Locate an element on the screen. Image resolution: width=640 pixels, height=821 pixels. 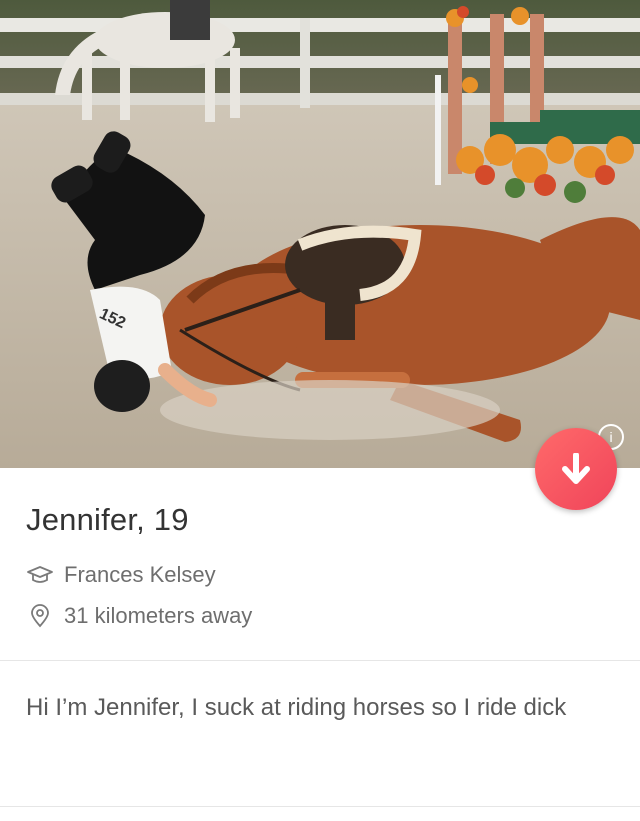
distance-text: 31 kilometers away is located at coordinates (158, 615).